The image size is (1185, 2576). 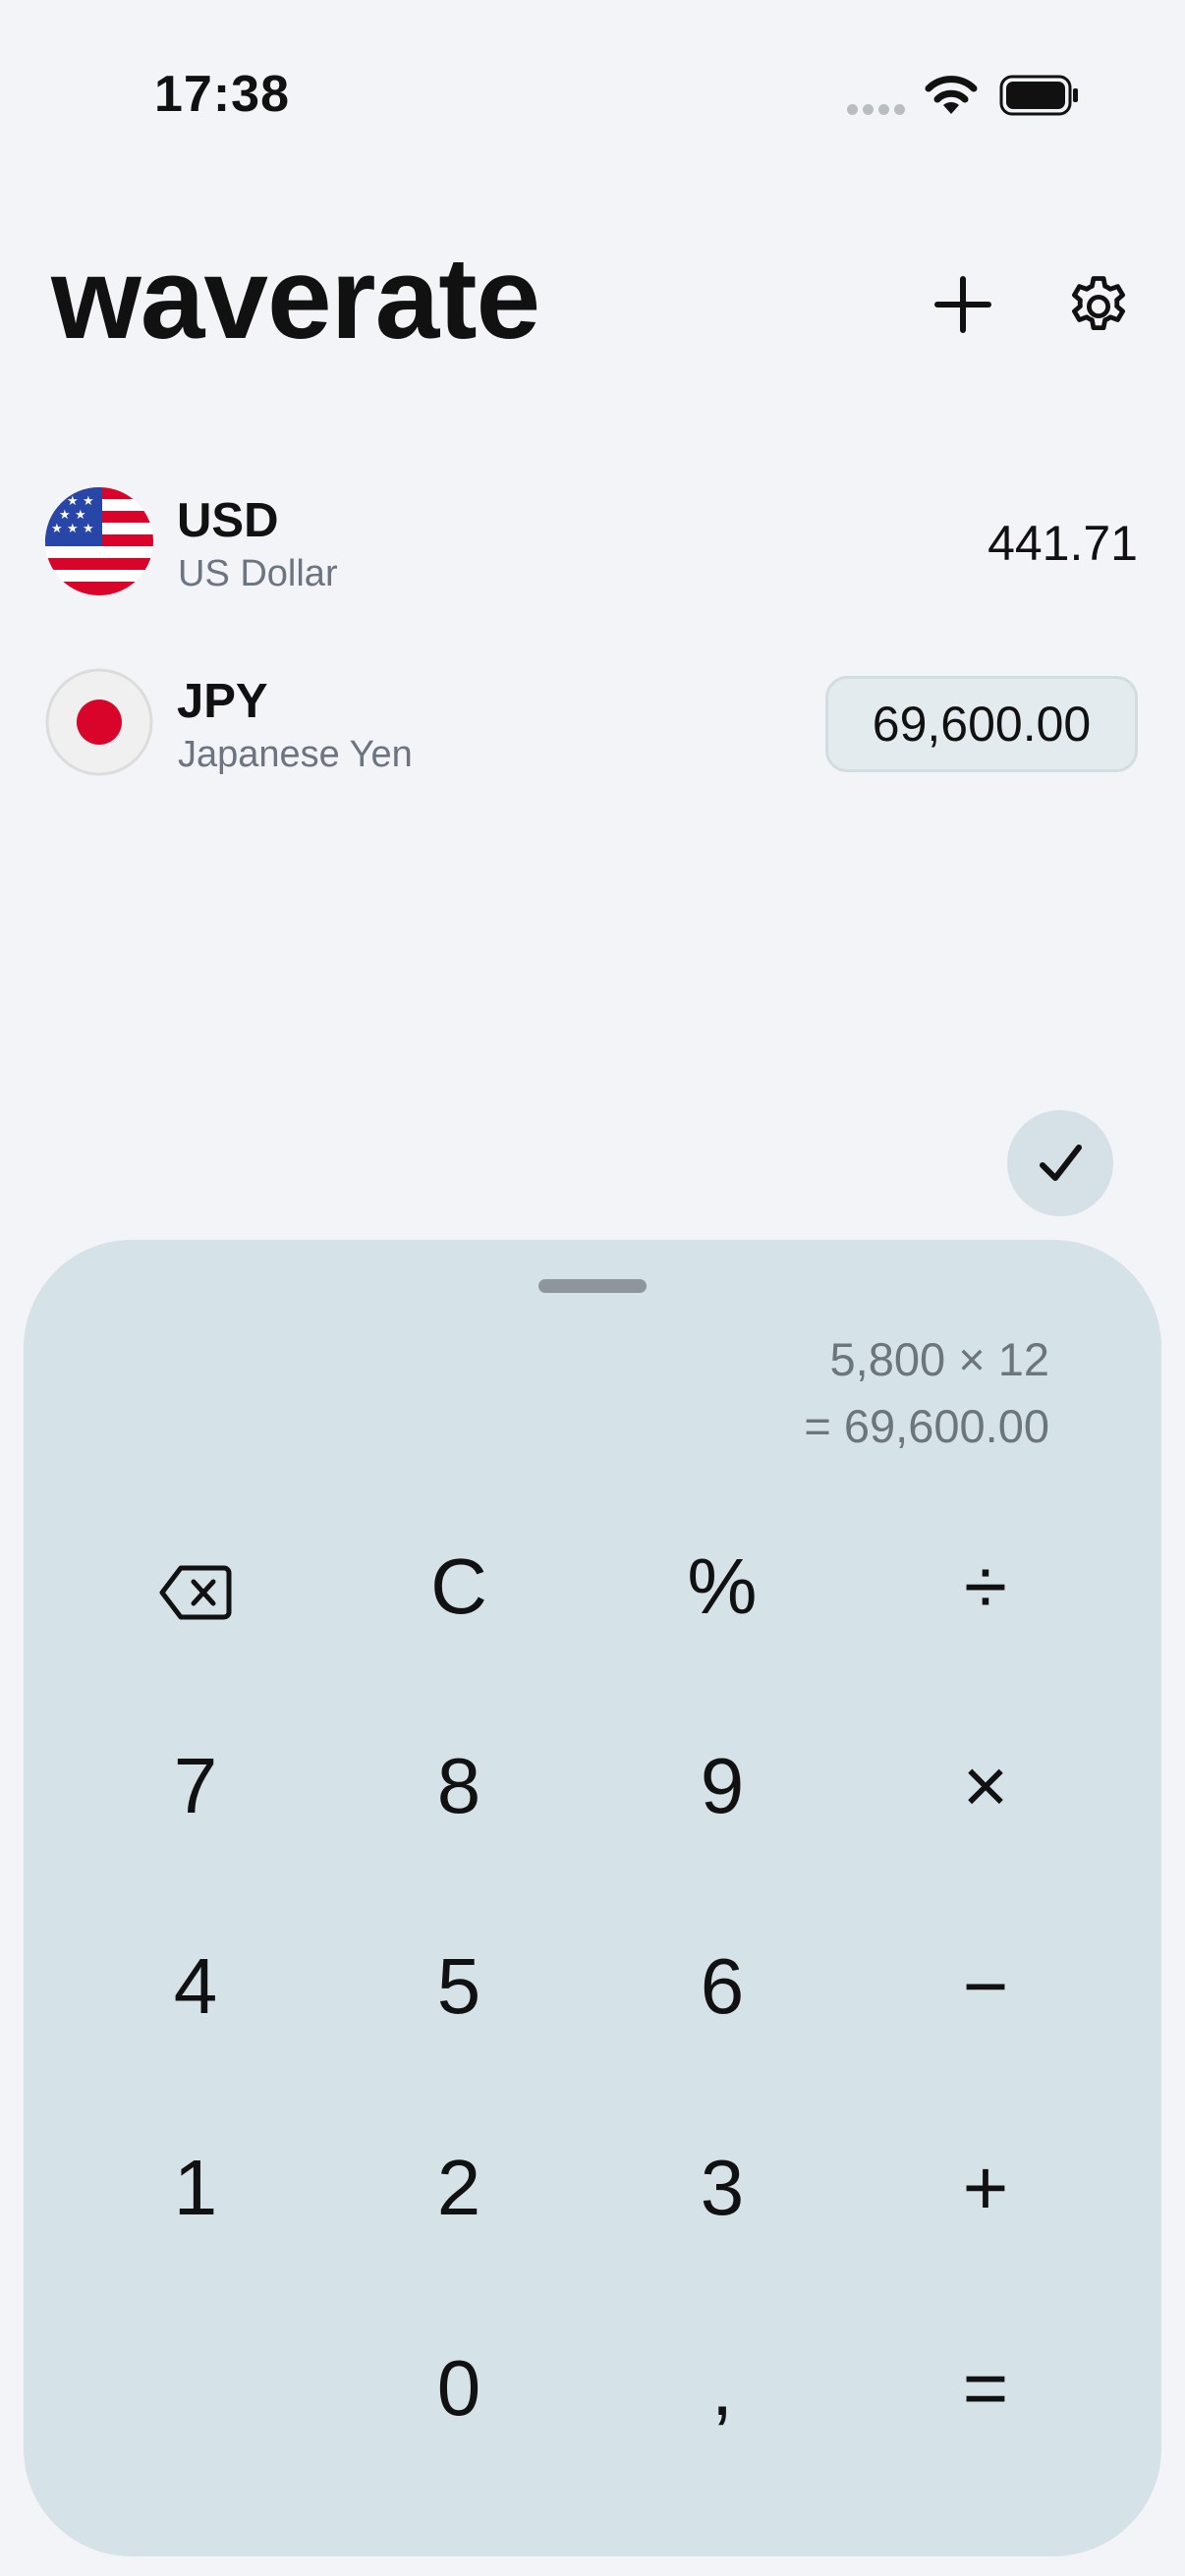 I want to click on settings-button, so click(x=1099, y=306).